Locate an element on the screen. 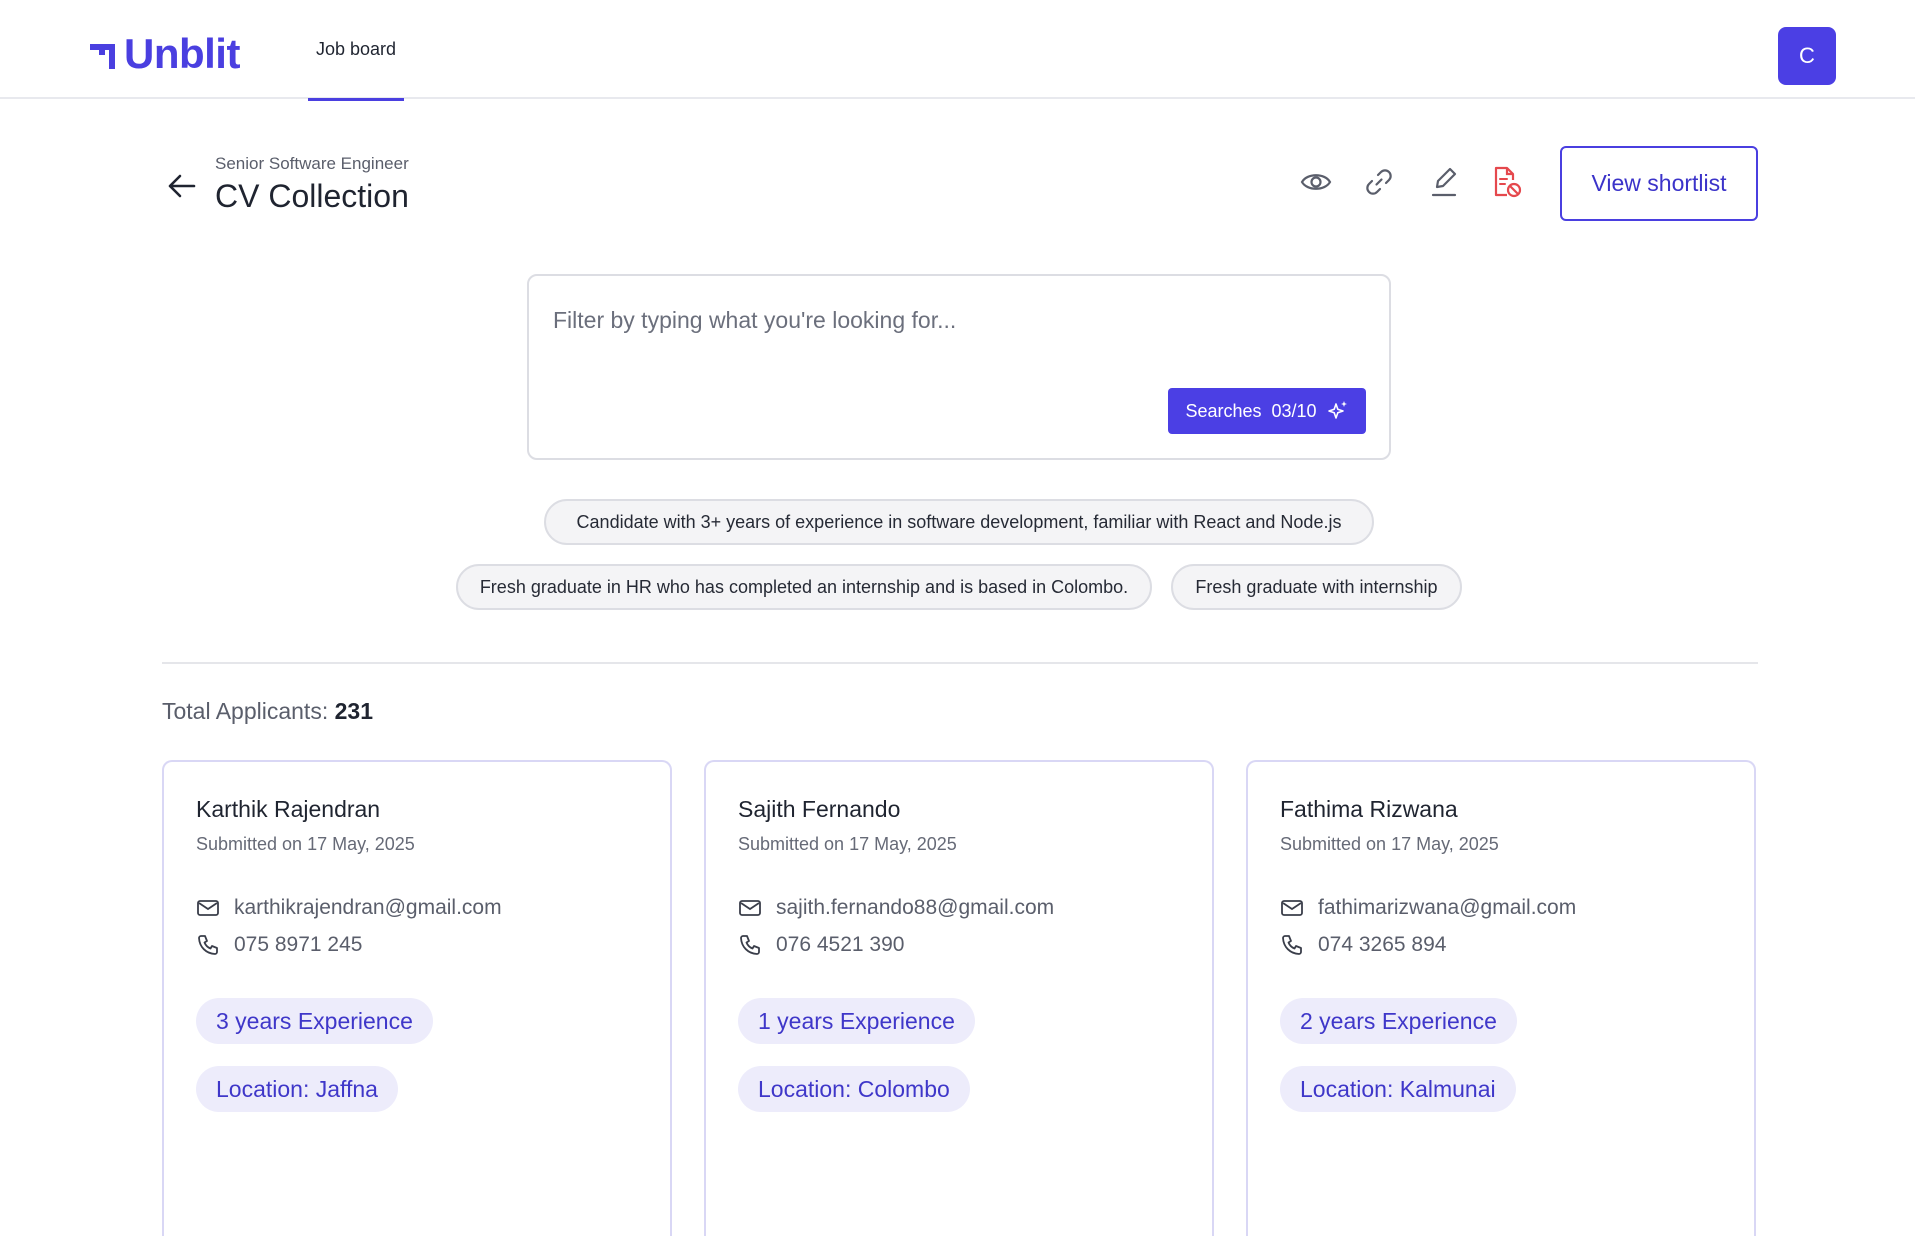 The width and height of the screenshot is (1915, 1236). view-shortlist-button: View shortlist is located at coordinates (1659, 183).